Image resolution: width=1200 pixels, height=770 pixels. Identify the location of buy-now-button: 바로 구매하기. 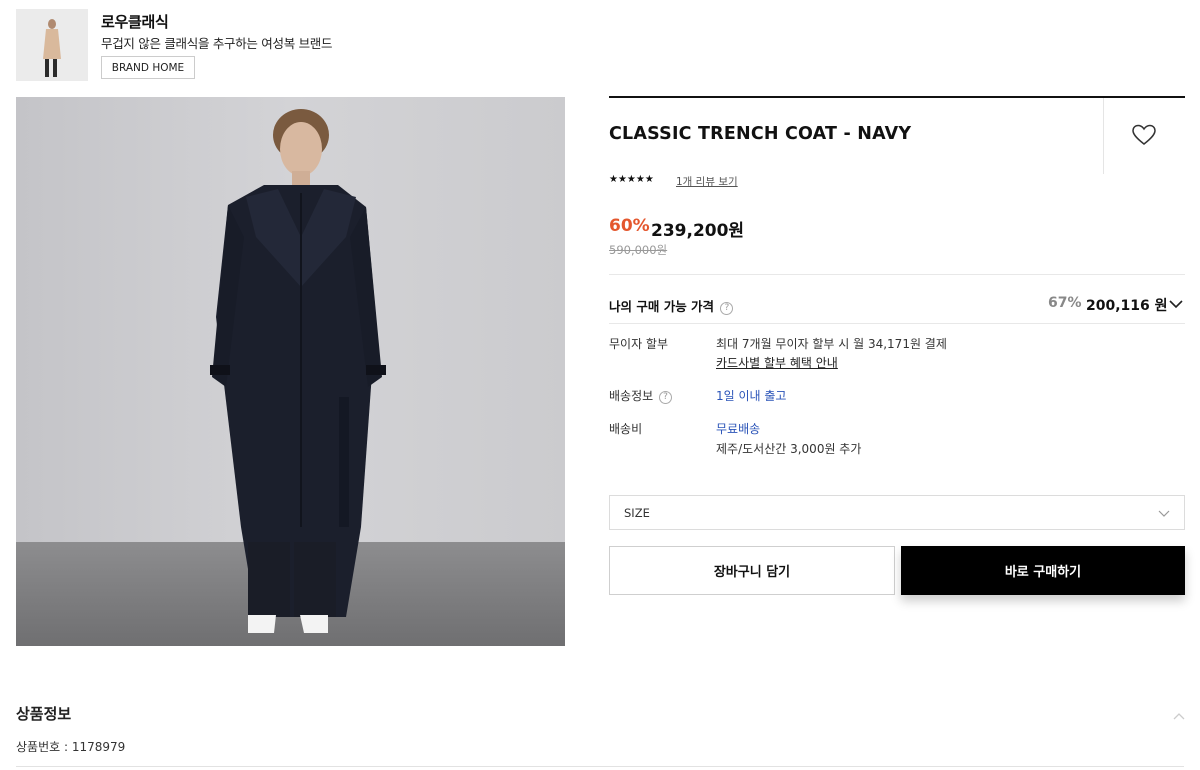
(1043, 570).